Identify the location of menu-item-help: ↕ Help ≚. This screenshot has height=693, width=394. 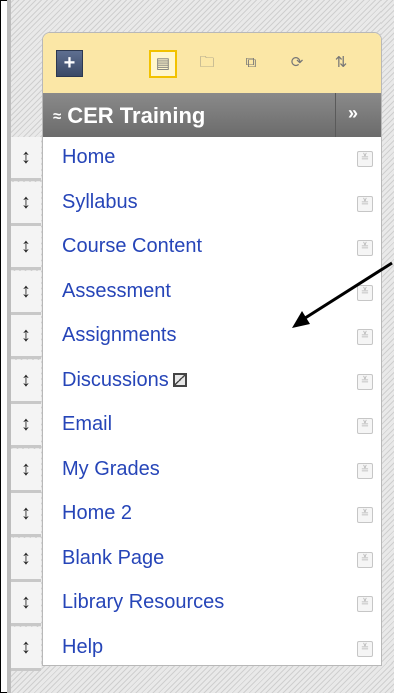
(197, 649).